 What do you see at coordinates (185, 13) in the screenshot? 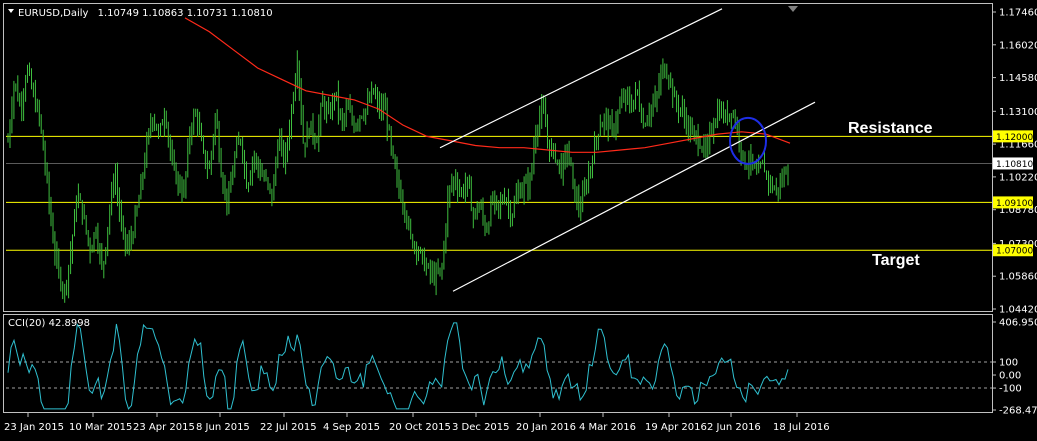
I see `ohlc-label: 1.10749 1.10863 1.10731 1.10810` at bounding box center [185, 13].